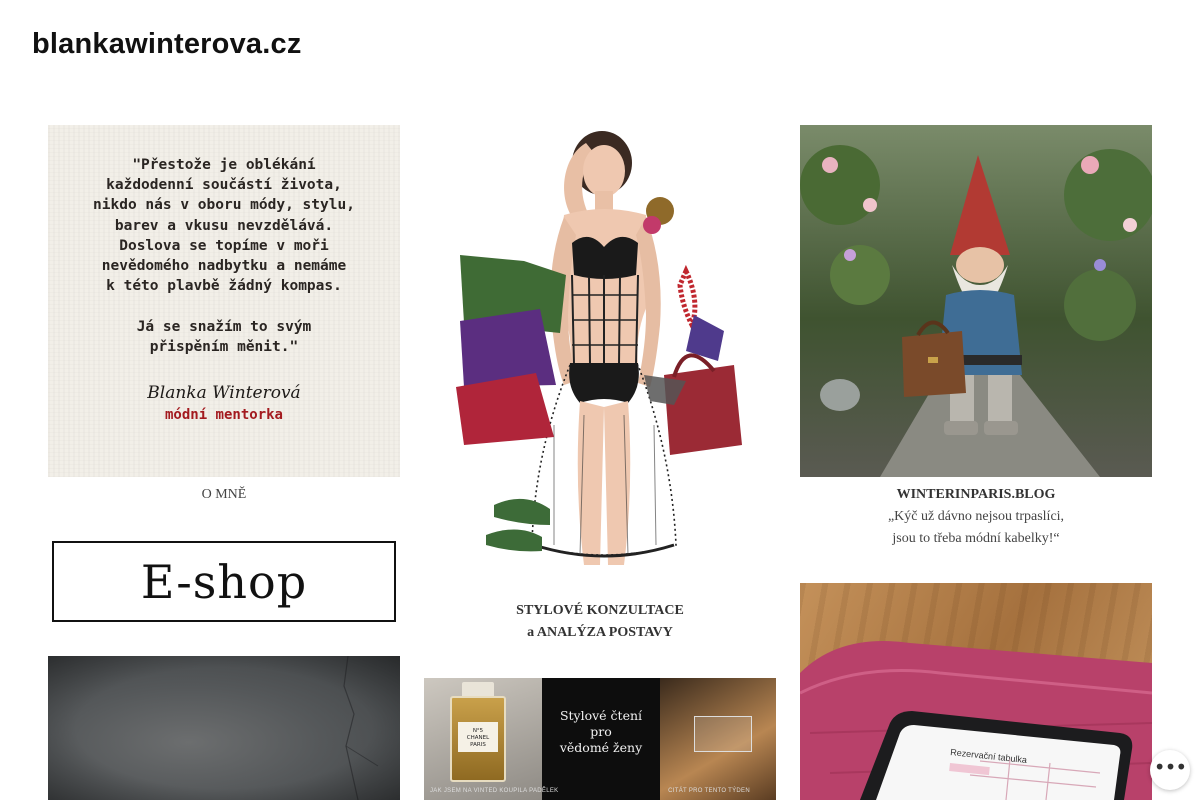 This screenshot has width=1200, height=800. I want to click on gnome-image-tile, so click(976, 301).